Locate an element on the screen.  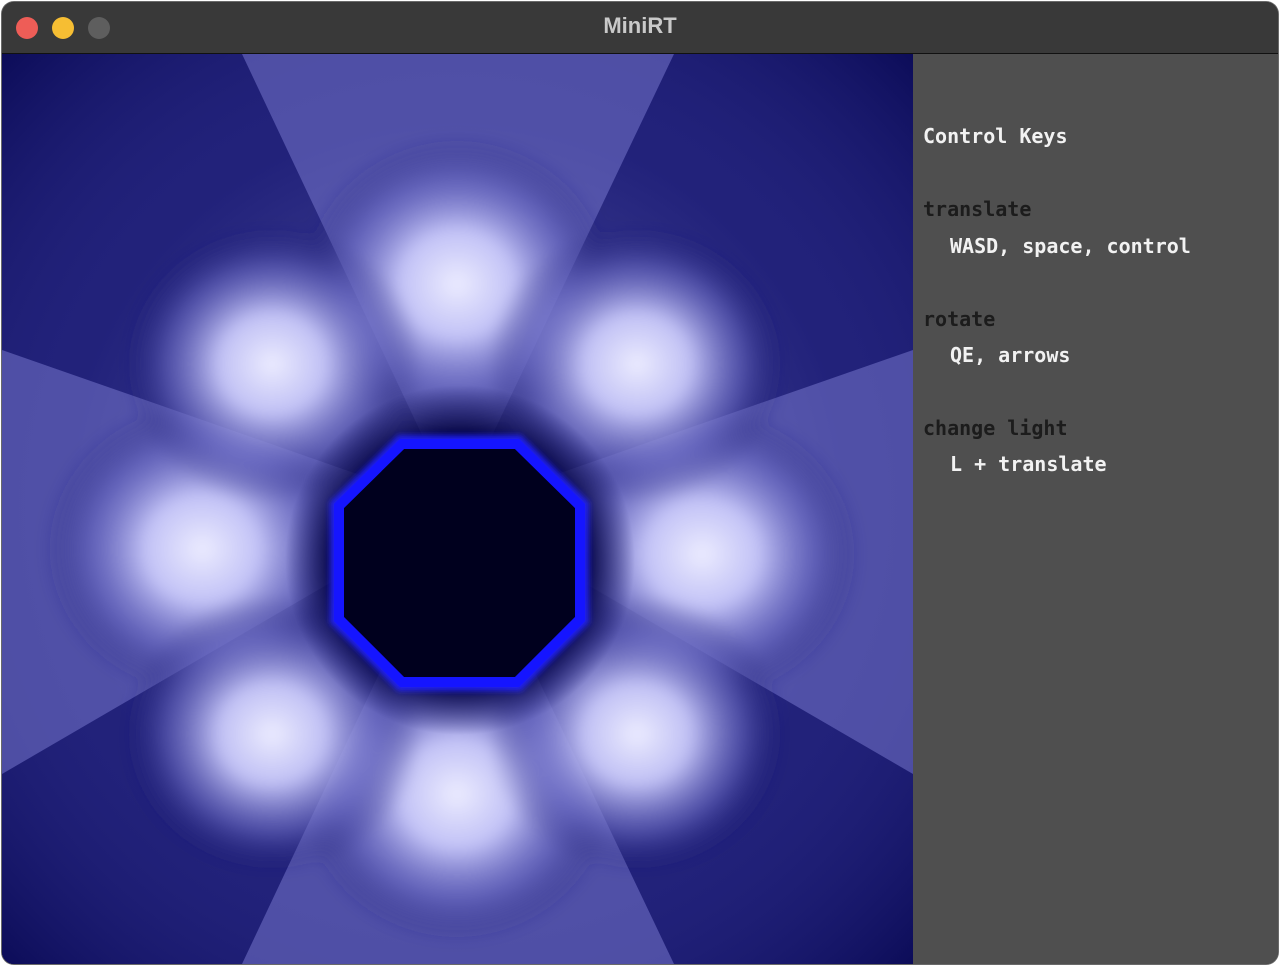
translate-keys: WASD, space, control is located at coordinates (1070, 246).